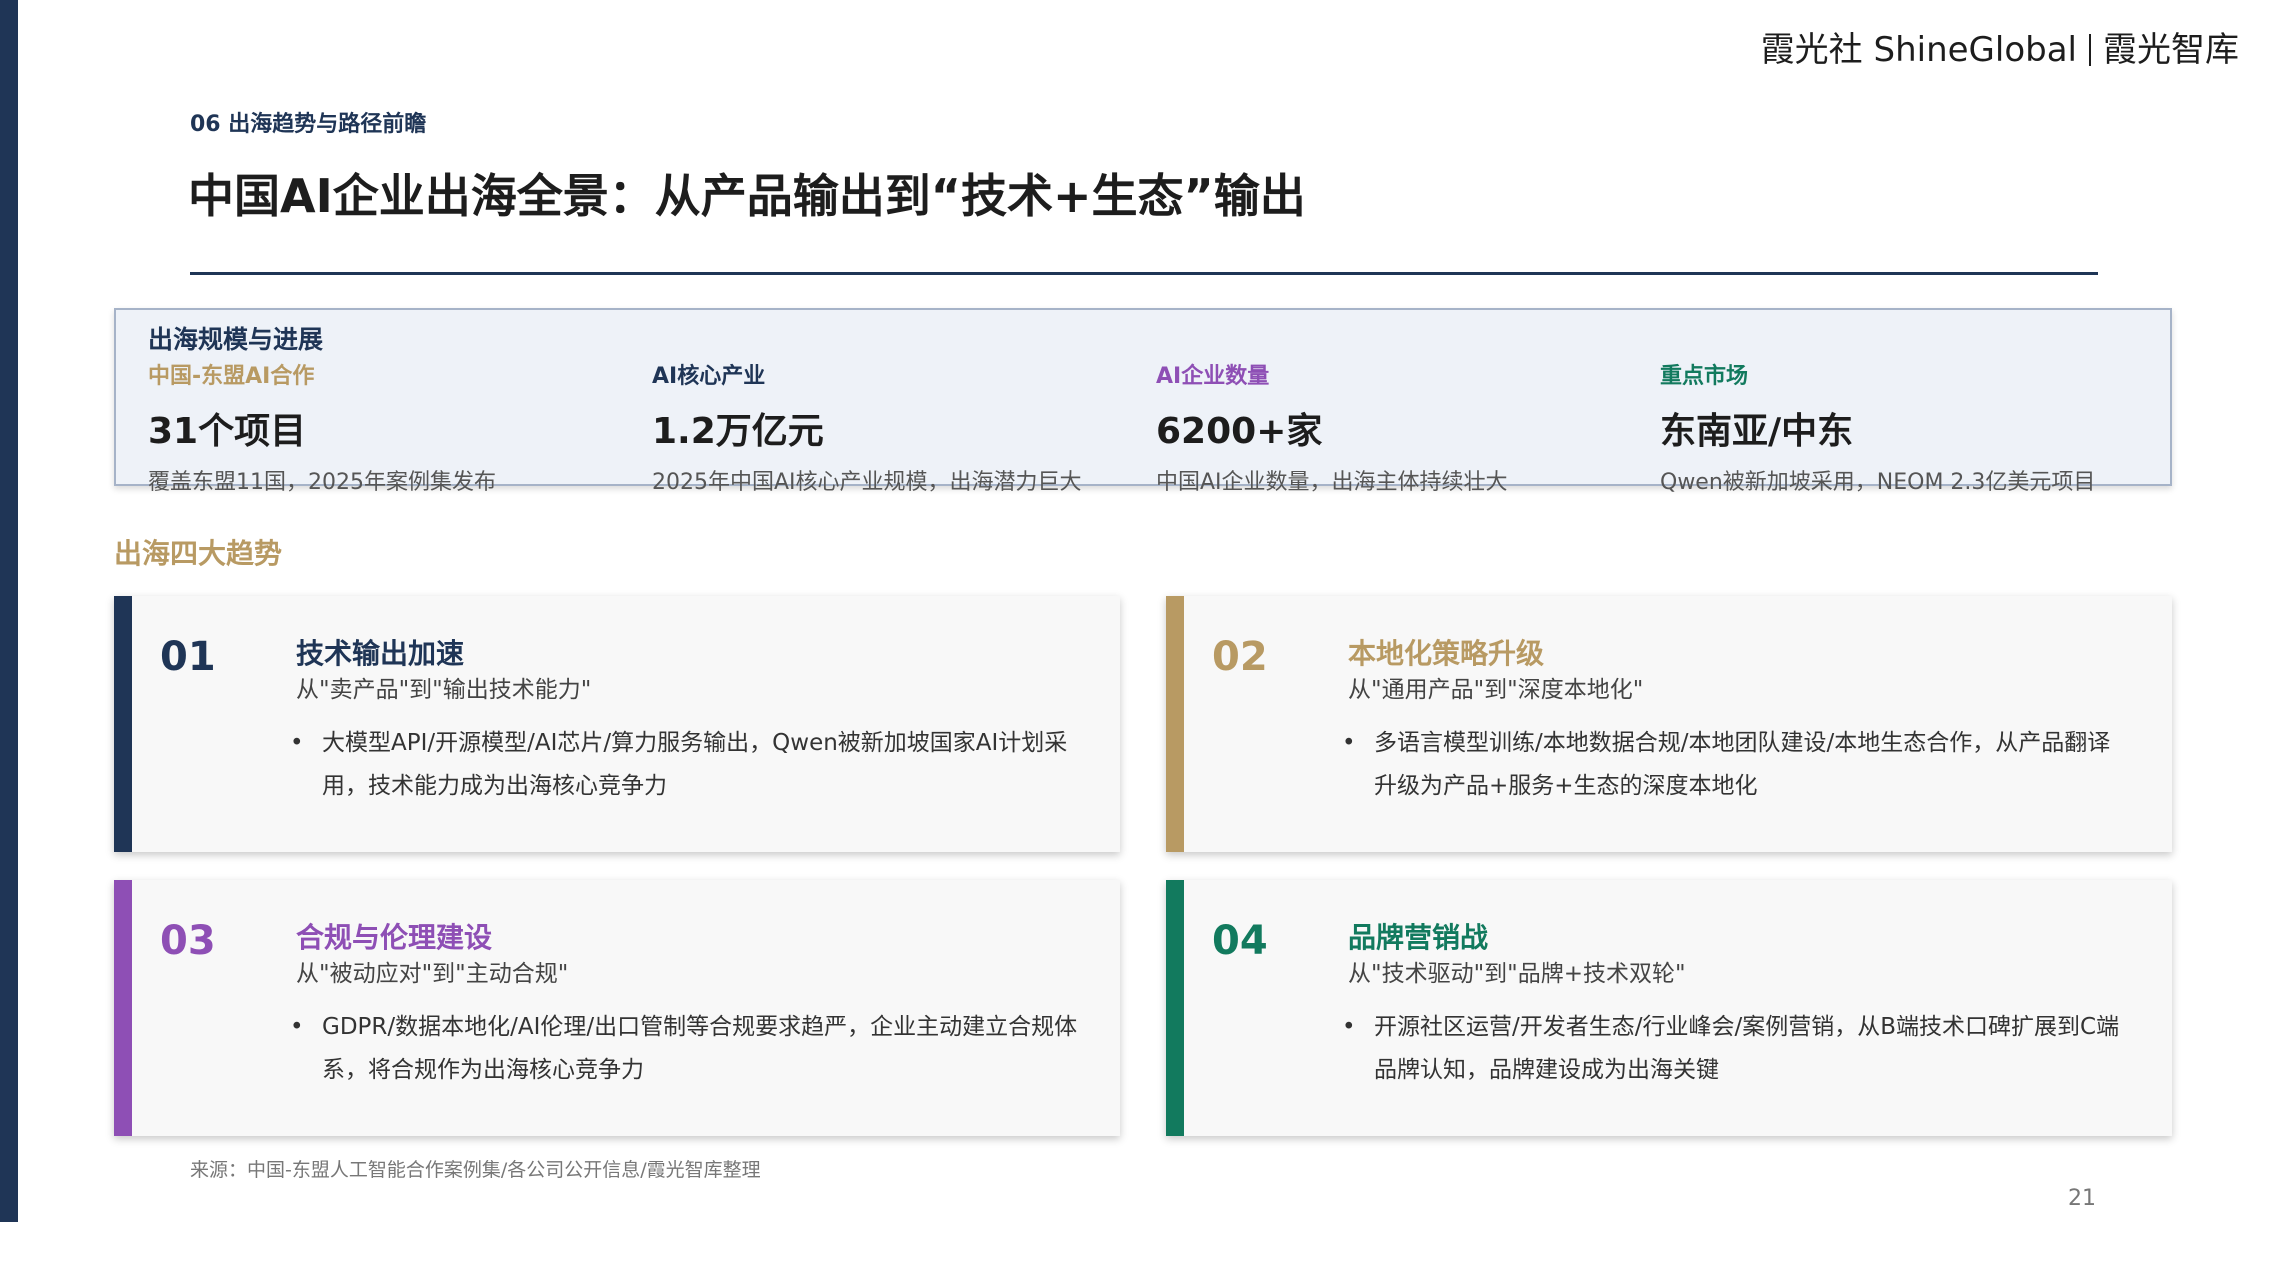 Image resolution: width=2275 pixels, height=1279 pixels. What do you see at coordinates (738, 431) in the screenshot?
I see `stat-value: 1.2万亿元` at bounding box center [738, 431].